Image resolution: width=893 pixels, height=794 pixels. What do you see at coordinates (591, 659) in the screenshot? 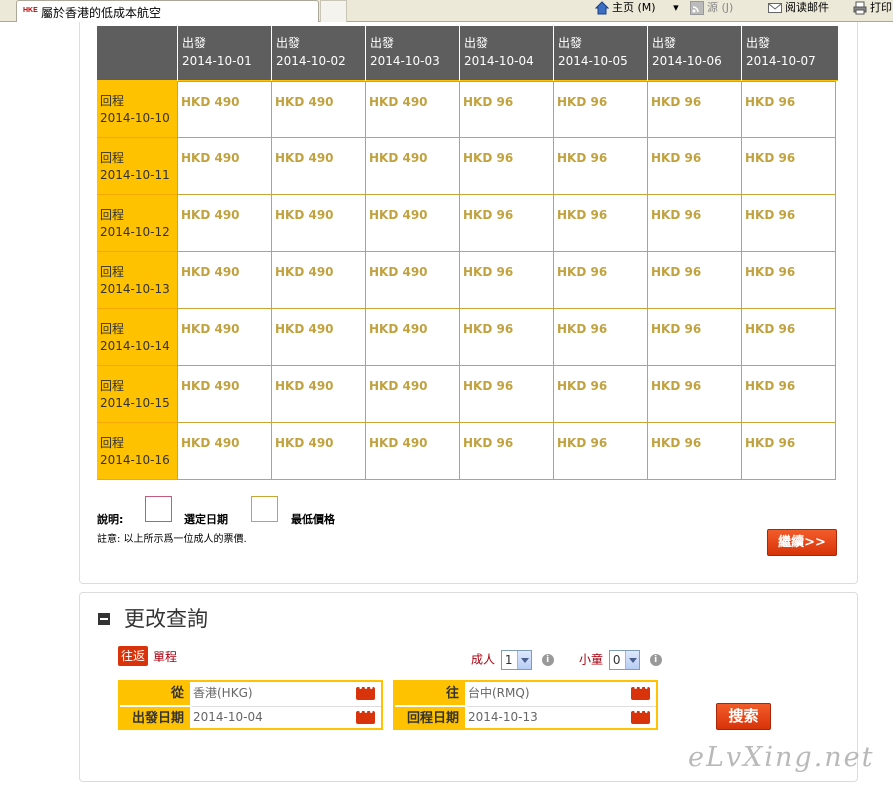
I see `child-label: 小童` at bounding box center [591, 659].